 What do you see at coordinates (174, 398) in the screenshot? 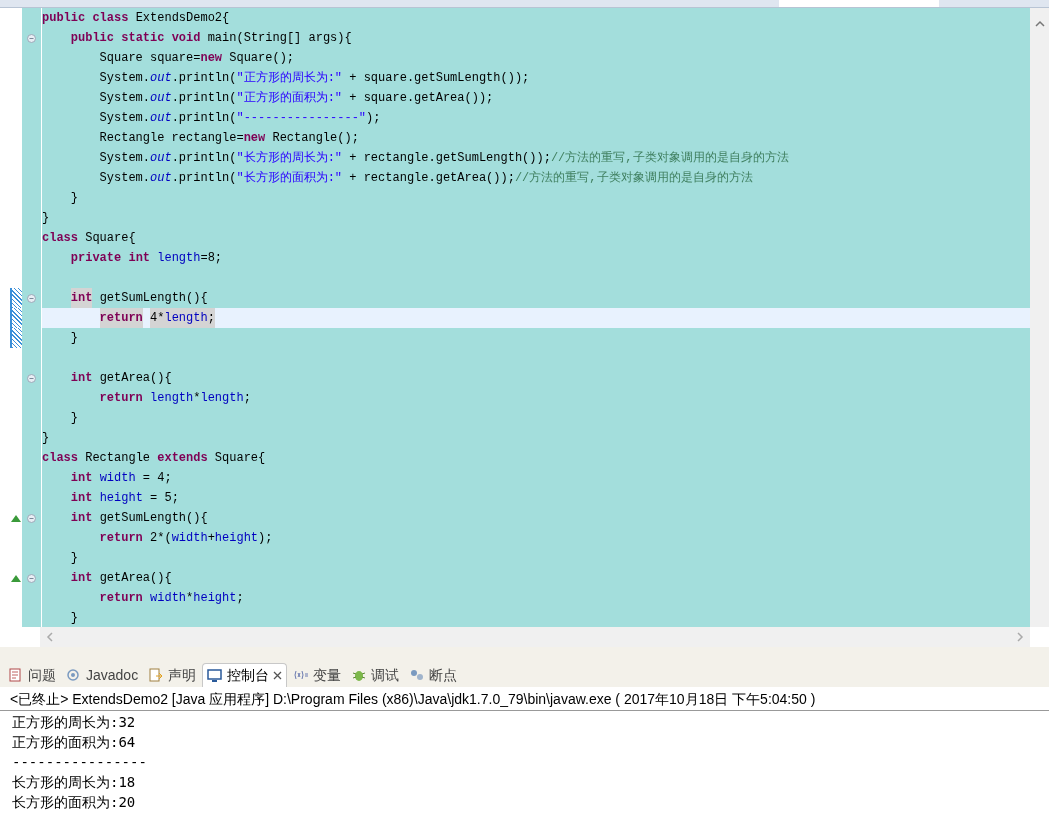
I see `code-line: return length*length;` at bounding box center [174, 398].